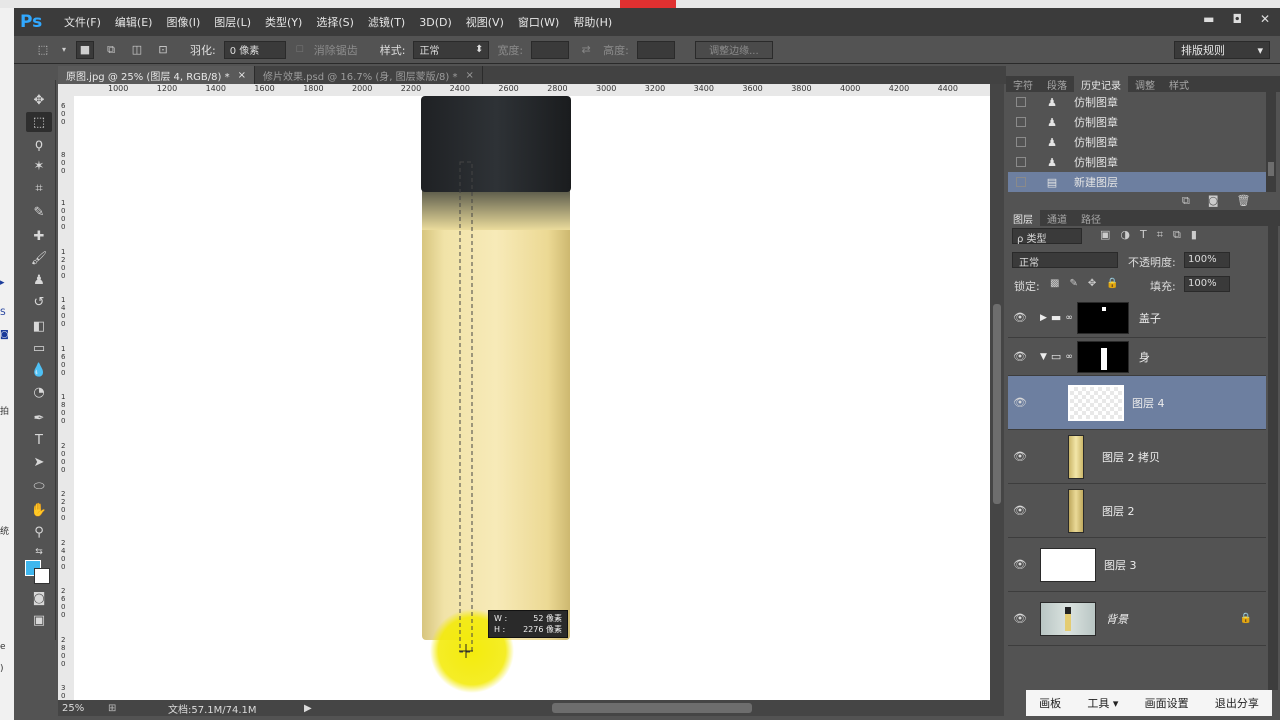 The image size is (1280, 720). I want to click on tools-menu-button: 工具 ▾, so click(1102, 703).